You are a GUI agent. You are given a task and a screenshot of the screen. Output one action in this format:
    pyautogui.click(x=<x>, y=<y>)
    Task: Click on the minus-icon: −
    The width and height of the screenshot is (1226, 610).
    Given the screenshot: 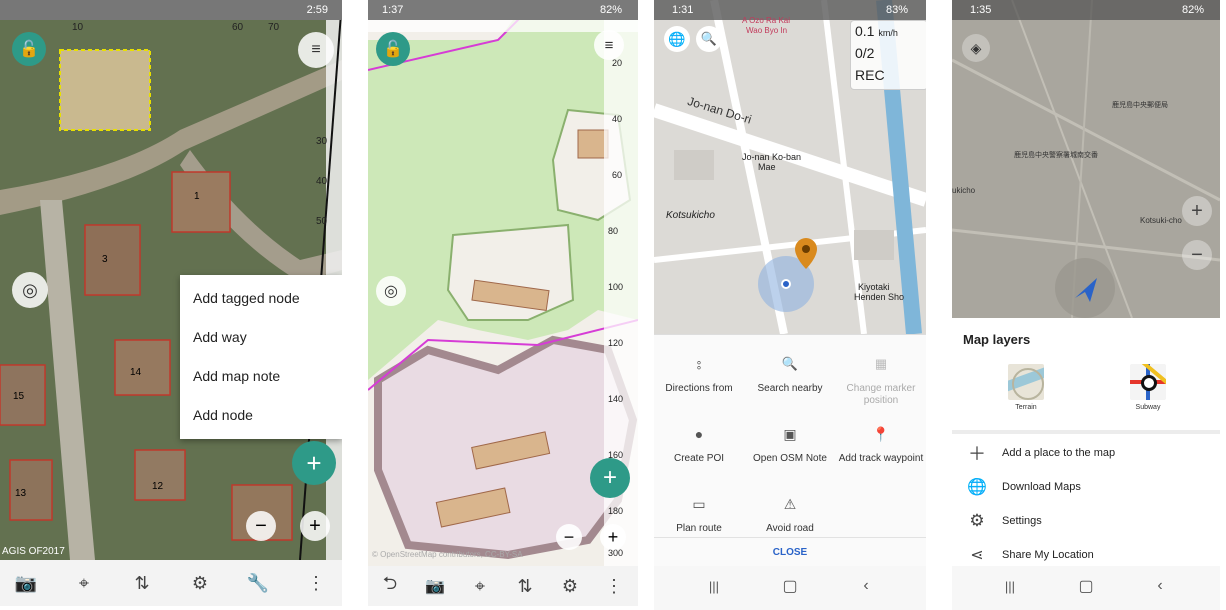 What is the action you would take?
    pyautogui.click(x=261, y=525)
    